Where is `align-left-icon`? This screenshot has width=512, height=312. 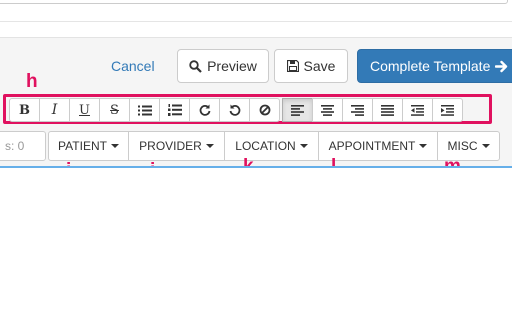 align-left-icon is located at coordinates (297, 110).